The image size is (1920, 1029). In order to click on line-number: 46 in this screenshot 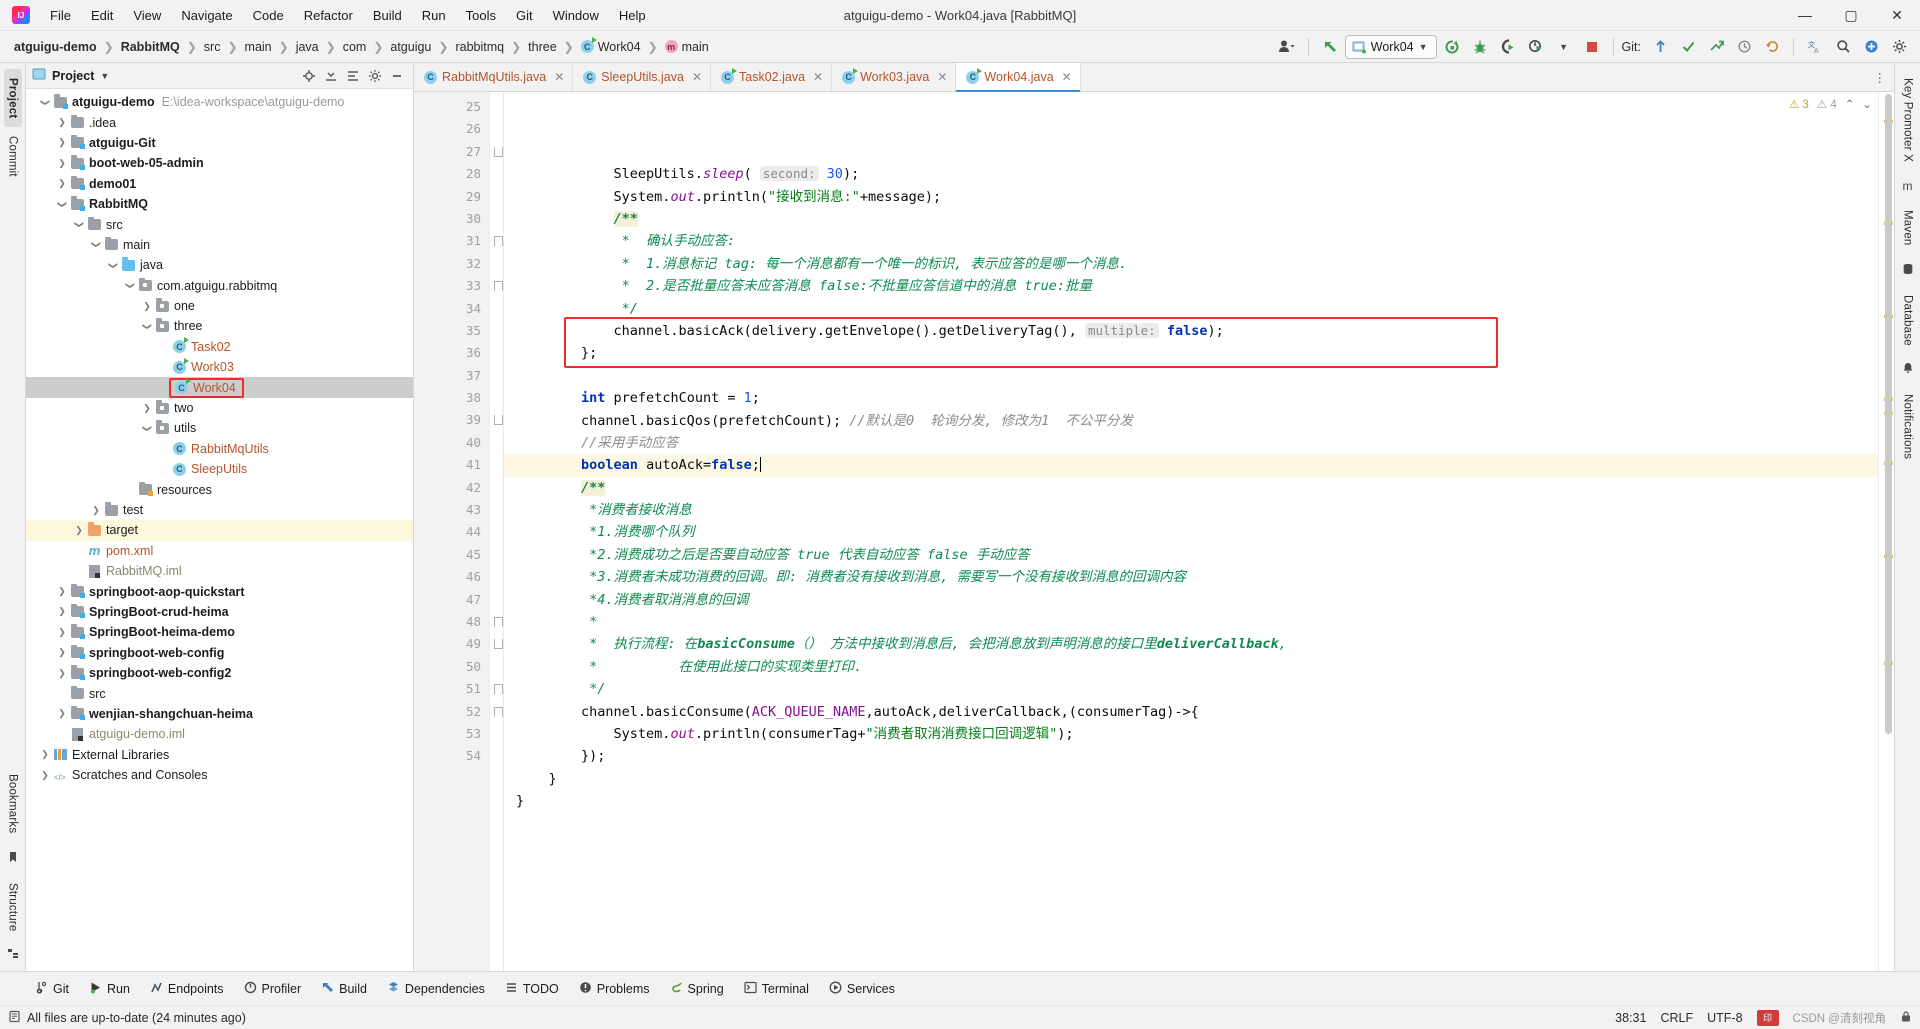, I will do `click(451, 577)`.